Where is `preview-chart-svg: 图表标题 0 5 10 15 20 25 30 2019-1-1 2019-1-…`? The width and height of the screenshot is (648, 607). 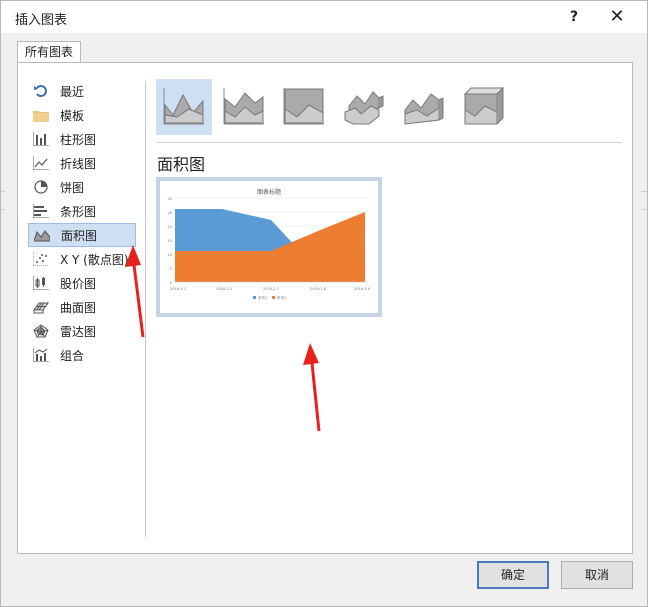 preview-chart-svg: 图表标题 0 5 10 15 20 25 30 2019-1-1 2019-1-… is located at coordinates (269, 244).